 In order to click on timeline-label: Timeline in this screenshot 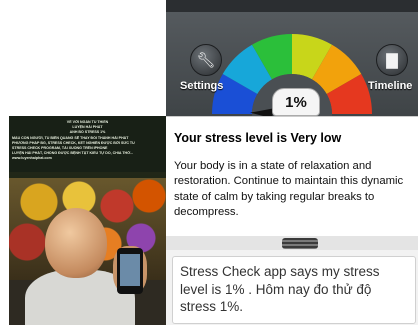, I will do `click(390, 86)`.